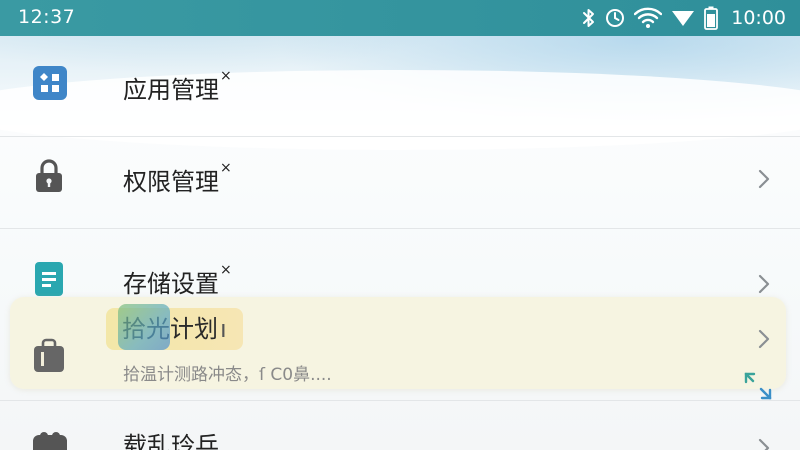  Describe the element at coordinates (177, 280) in the screenshot. I see `menu-item-label: 存储设置×` at that location.